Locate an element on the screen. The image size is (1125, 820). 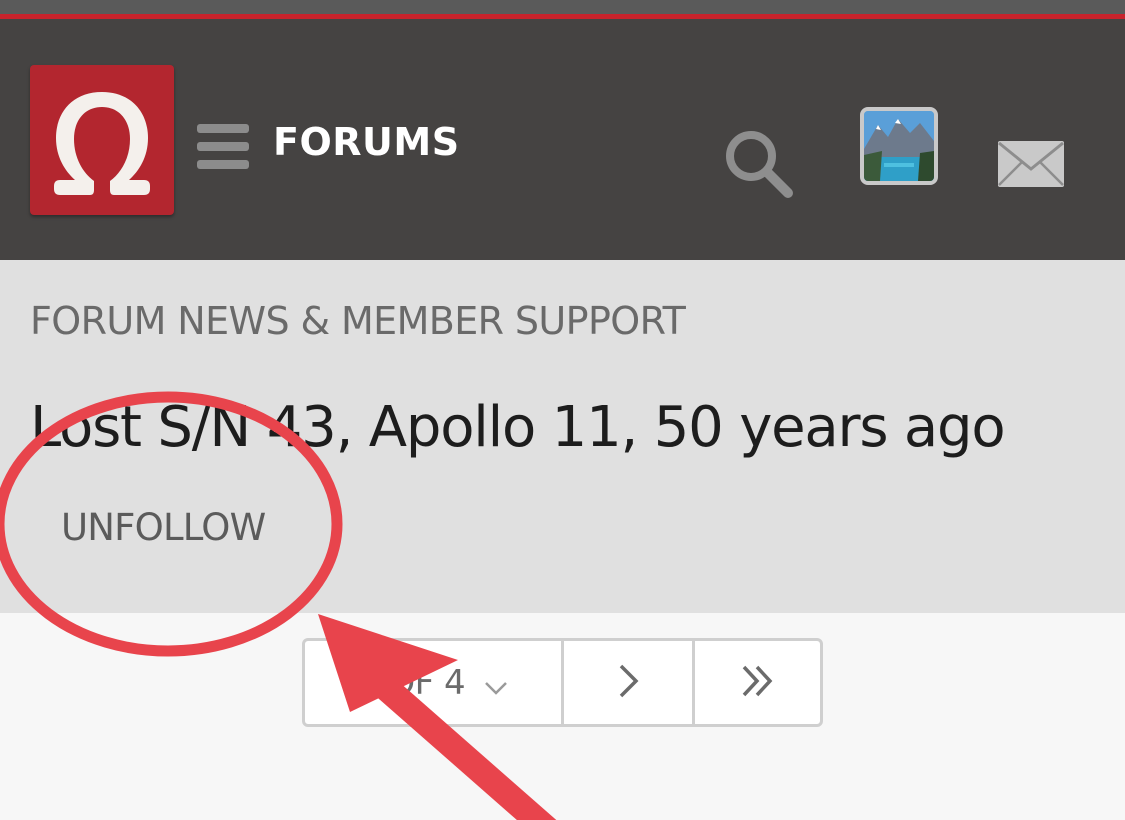
last-page-button is located at coordinates (757, 682).